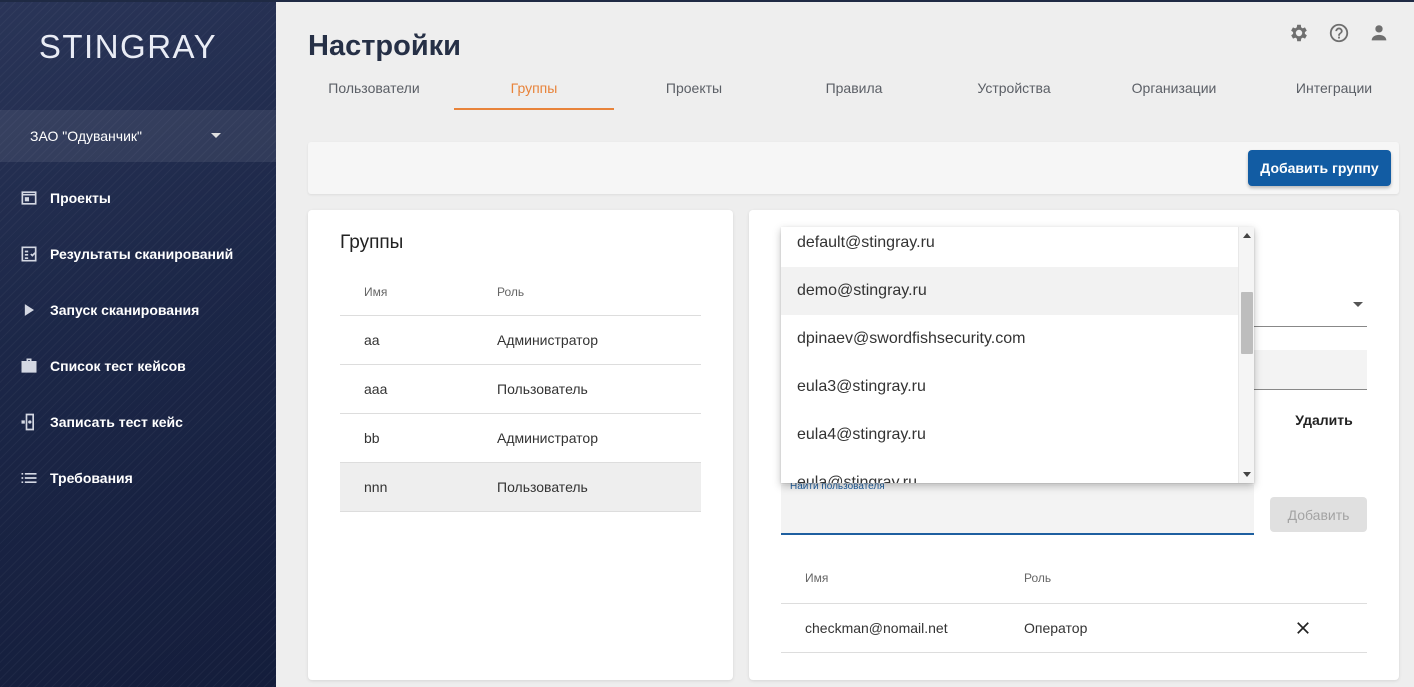  Describe the element at coordinates (1310, 370) in the screenshot. I see `group-name-field` at that location.